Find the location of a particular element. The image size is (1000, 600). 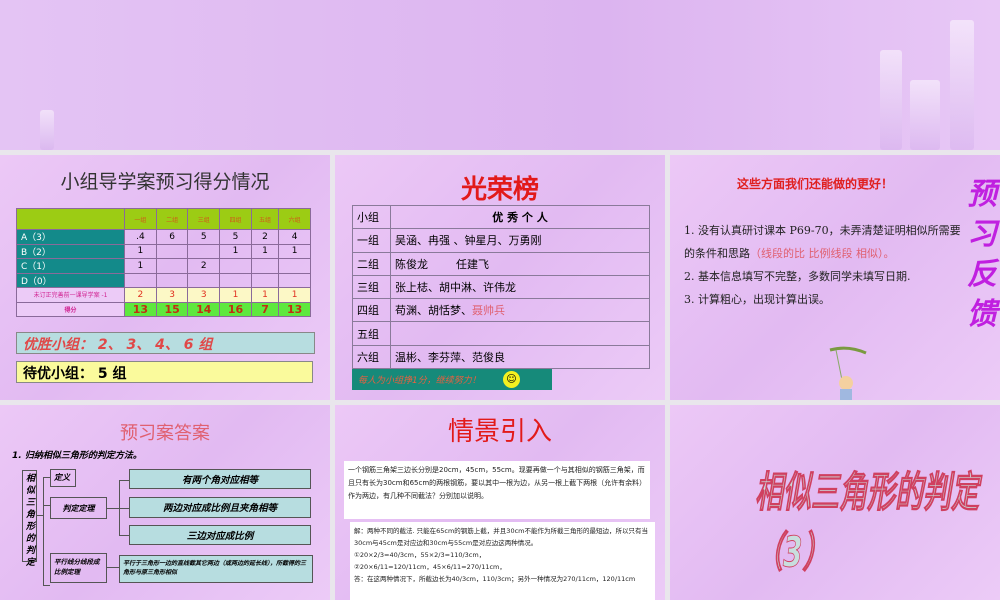

definition-box: 定义 is located at coordinates (63, 478).